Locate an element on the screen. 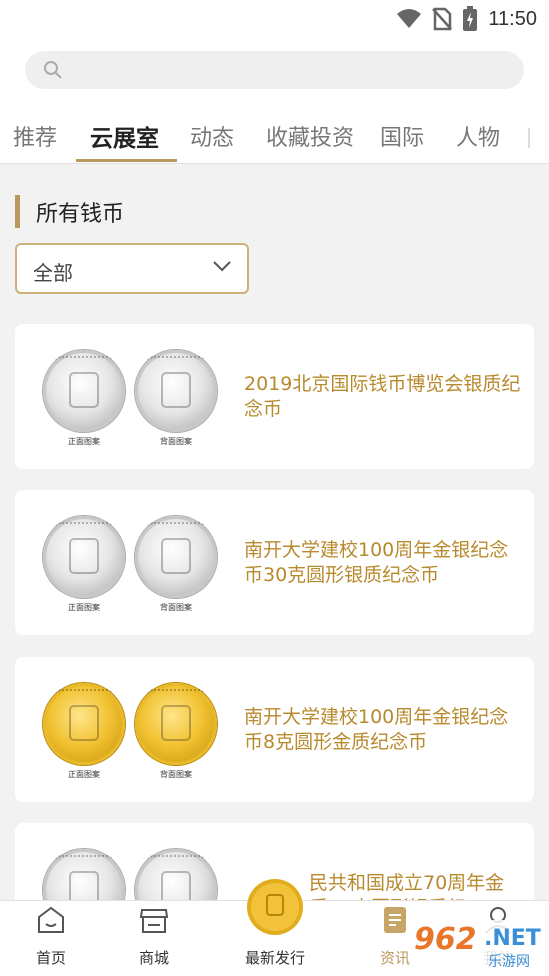 Image resolution: width=549 pixels, height=976 pixels. tab-collect-invest: 收藏投资 is located at coordinates (310, 136).